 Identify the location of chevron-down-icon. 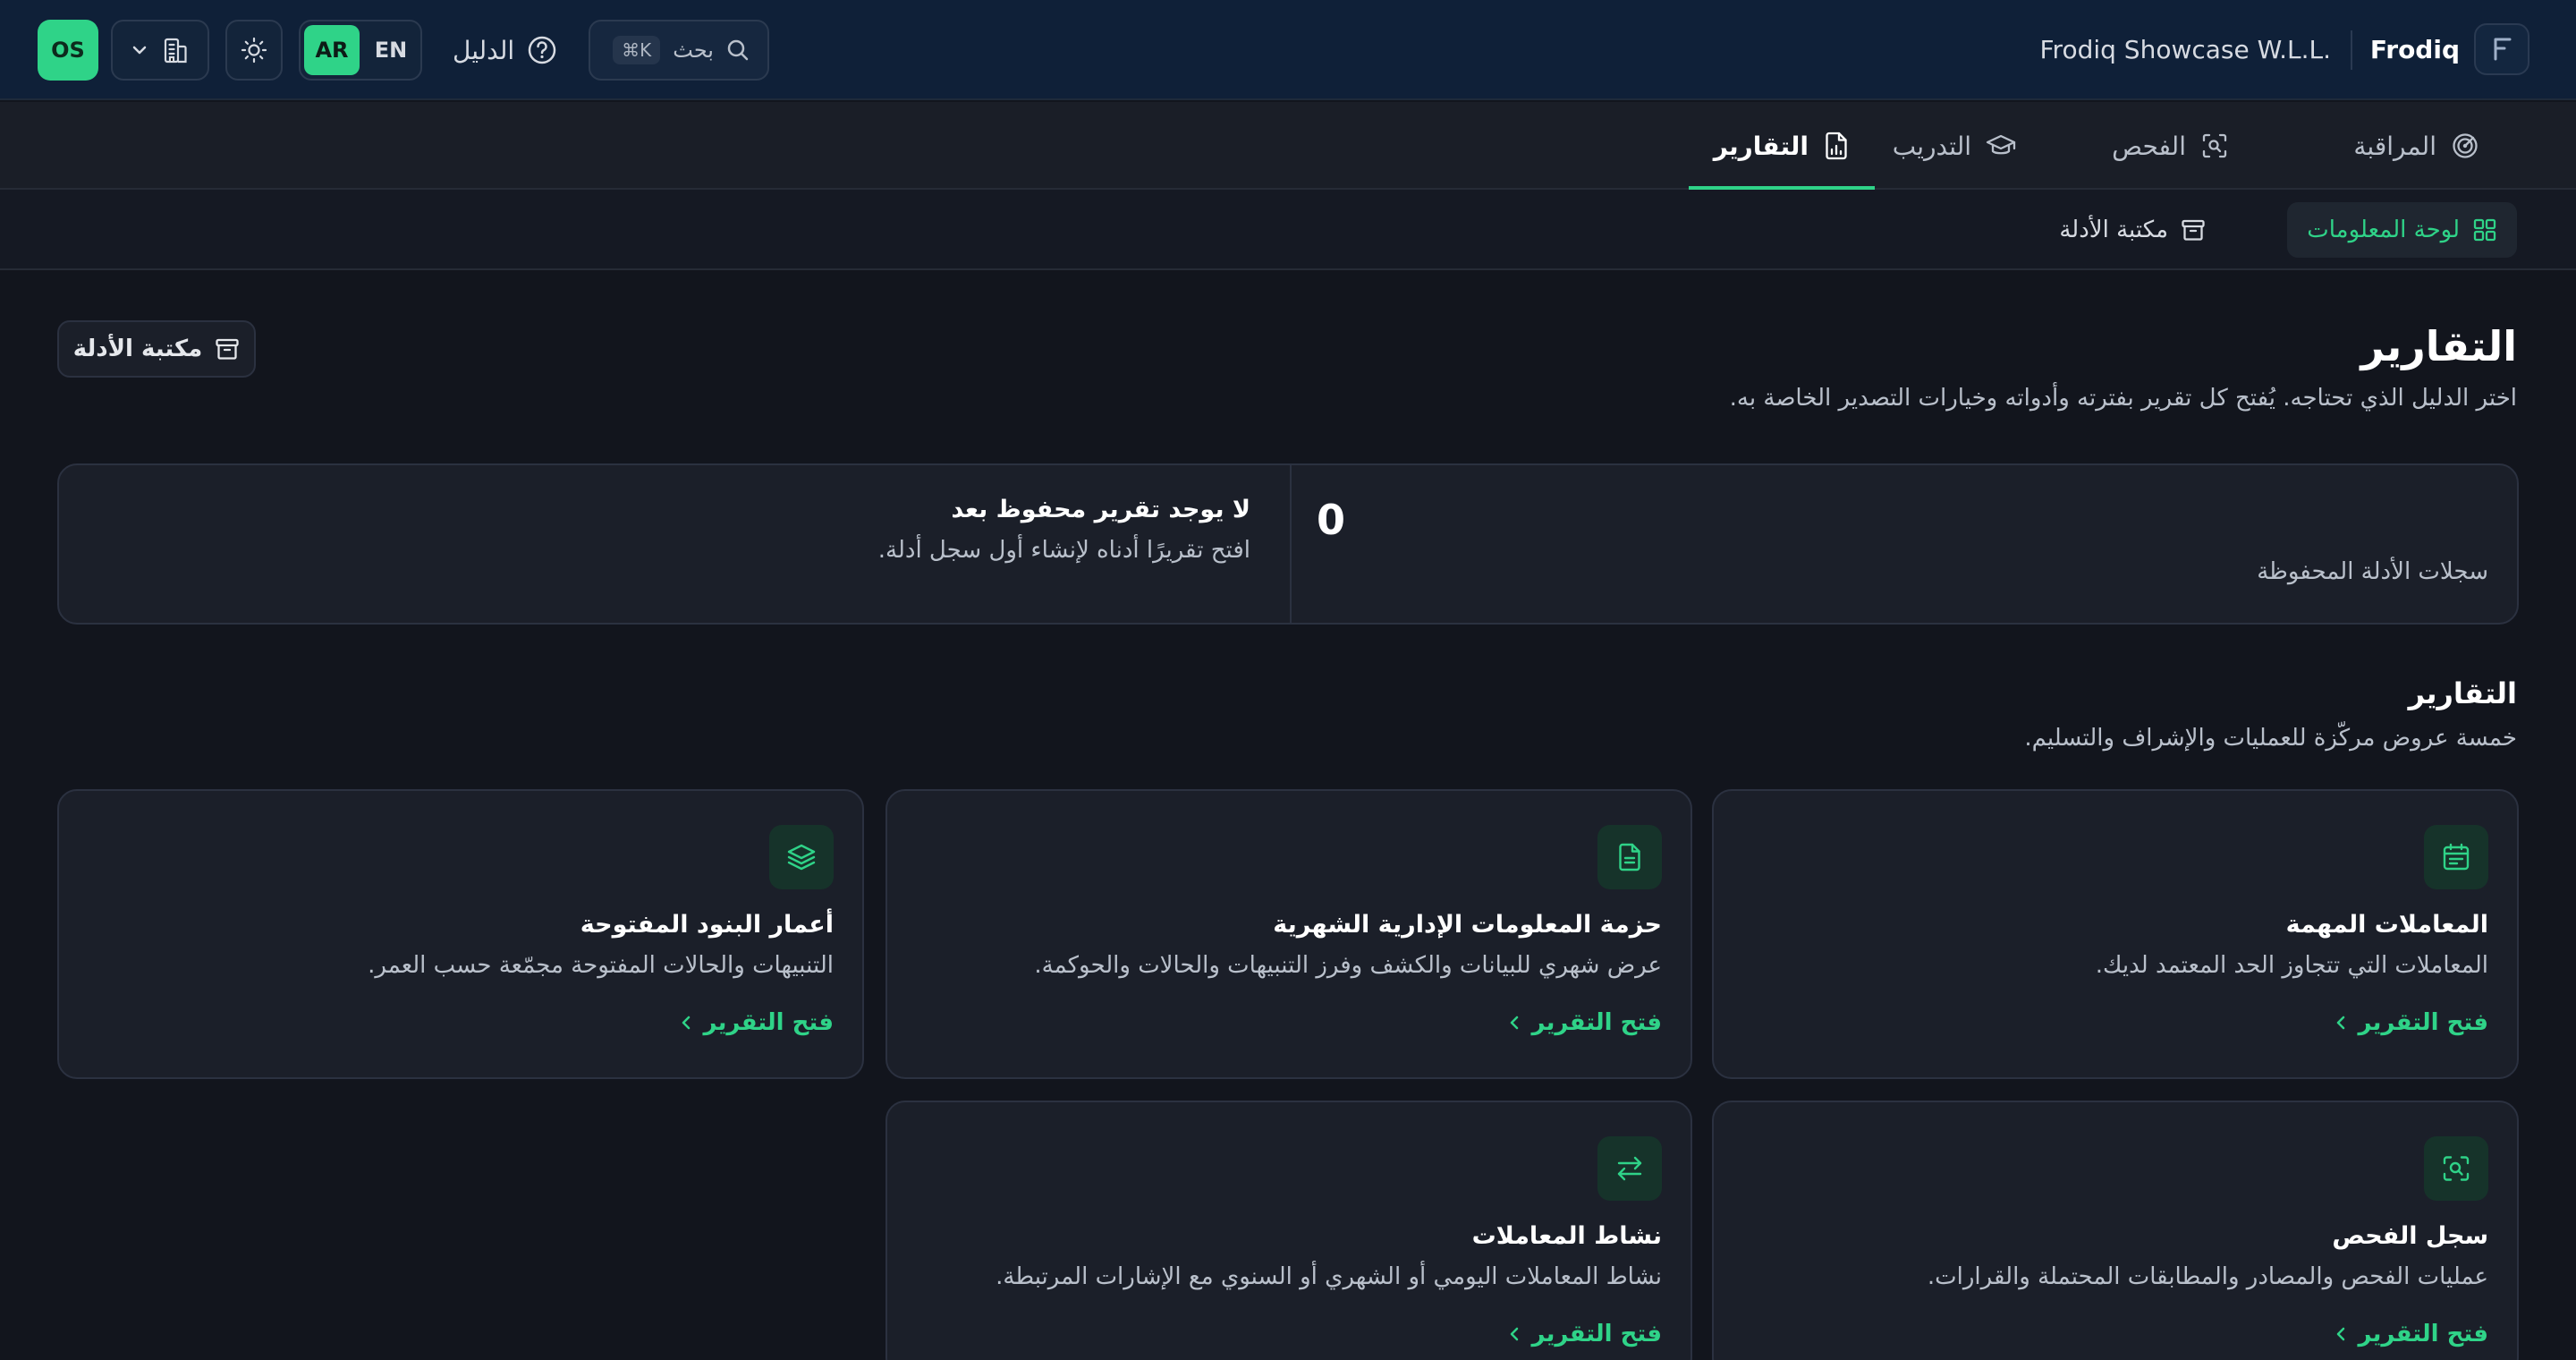
(139, 50).